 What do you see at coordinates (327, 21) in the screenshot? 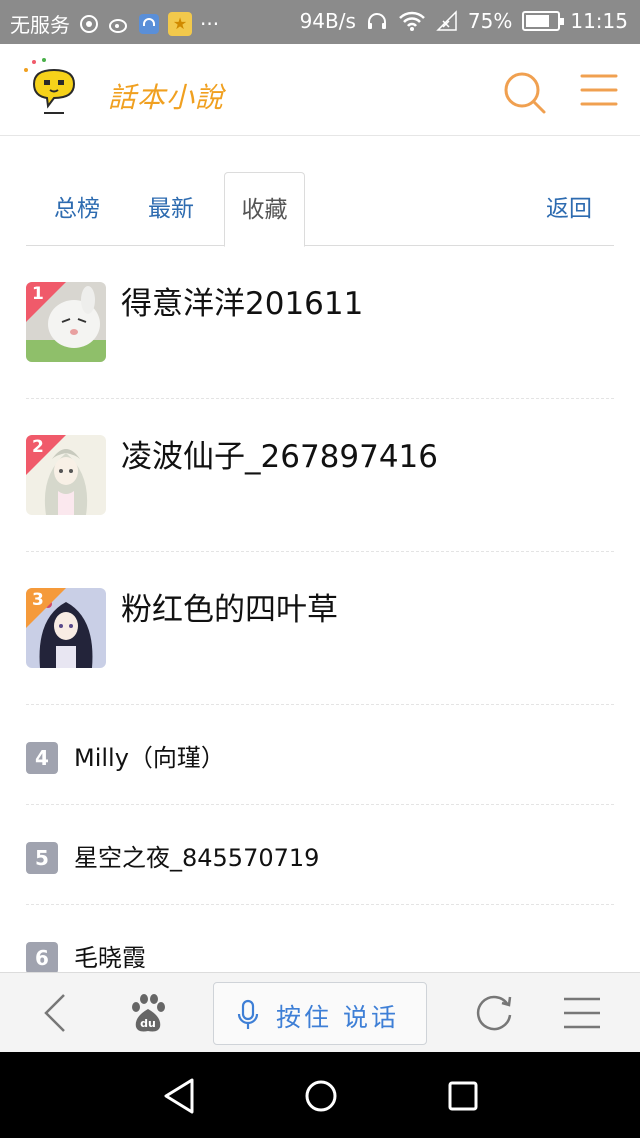
I see `network-speed: 94B/s` at bounding box center [327, 21].